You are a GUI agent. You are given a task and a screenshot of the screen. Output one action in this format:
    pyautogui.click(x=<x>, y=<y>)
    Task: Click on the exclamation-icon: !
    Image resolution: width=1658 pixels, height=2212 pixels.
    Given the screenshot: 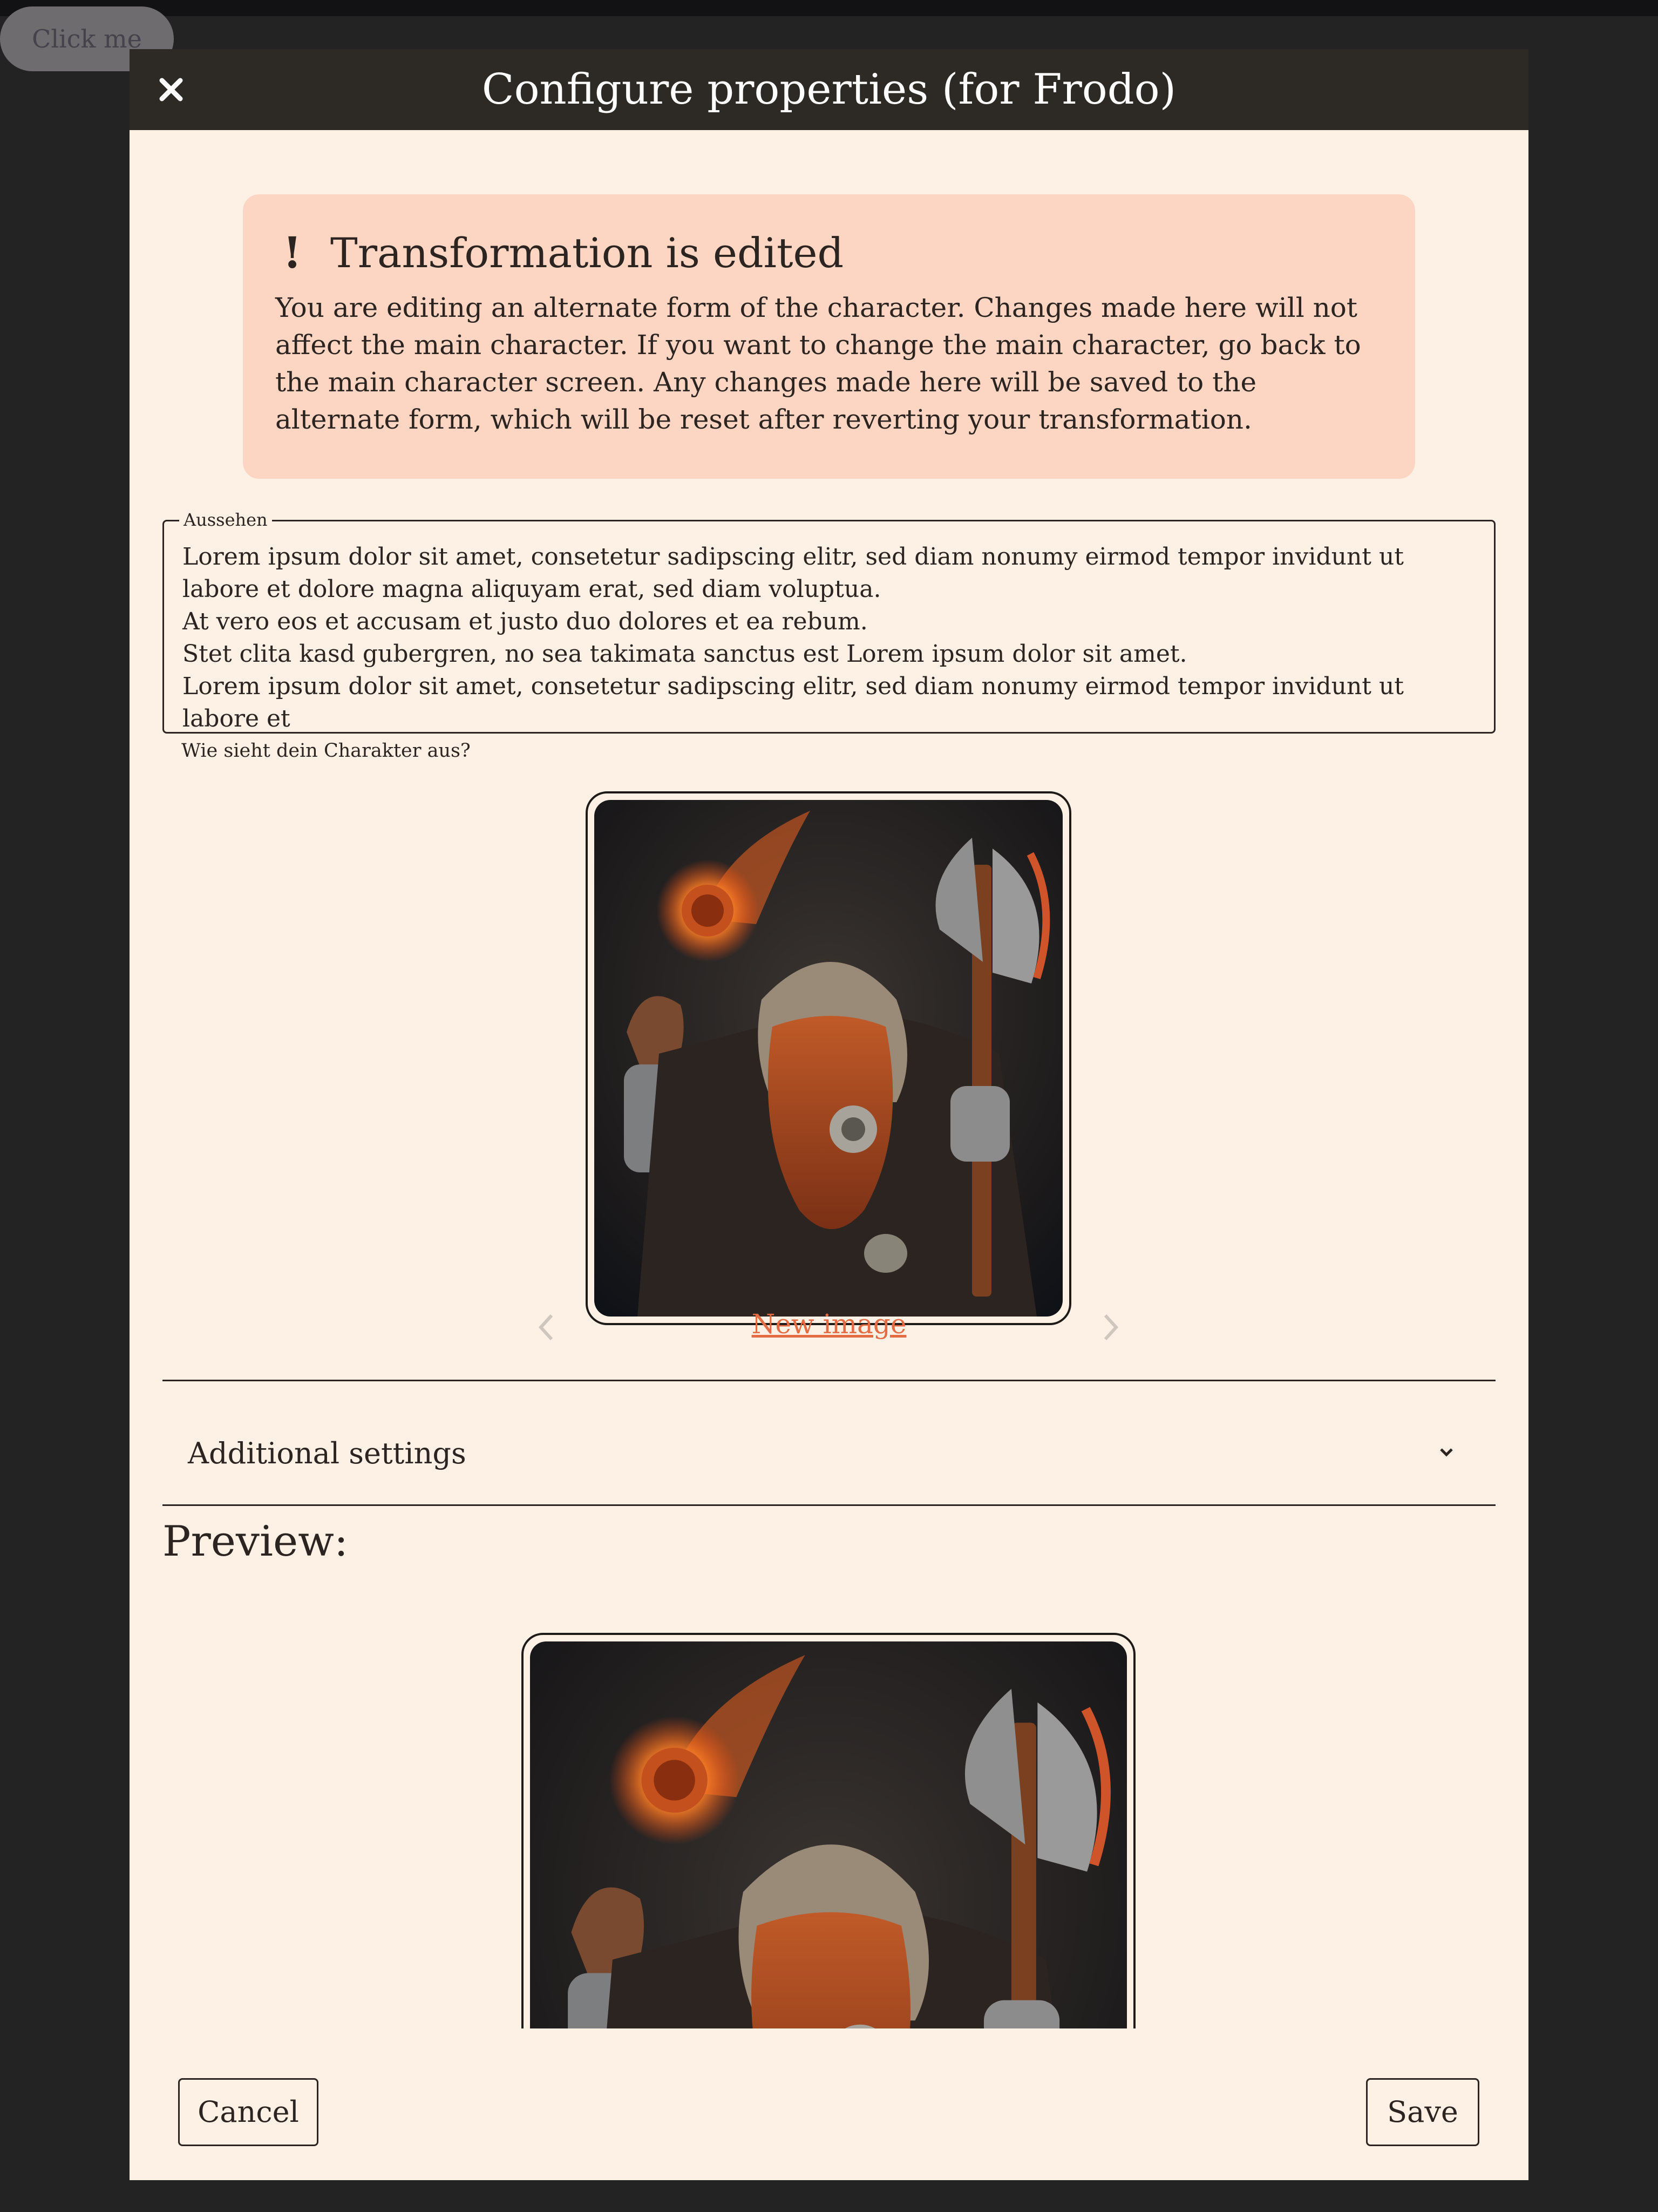 What is the action you would take?
    pyautogui.click(x=292, y=252)
    